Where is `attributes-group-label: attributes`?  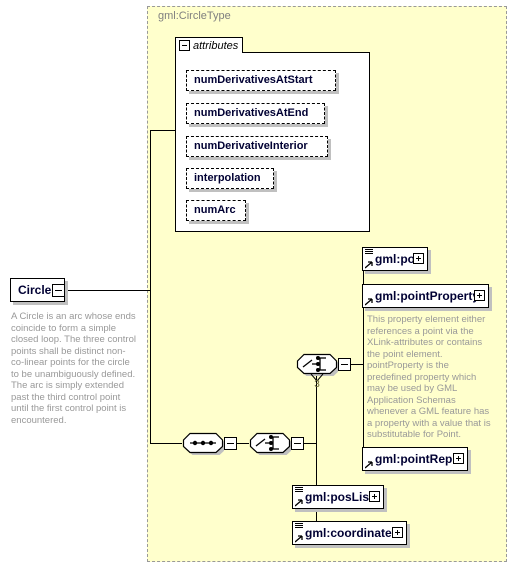
attributes-group-label: attributes is located at coordinates (216, 45).